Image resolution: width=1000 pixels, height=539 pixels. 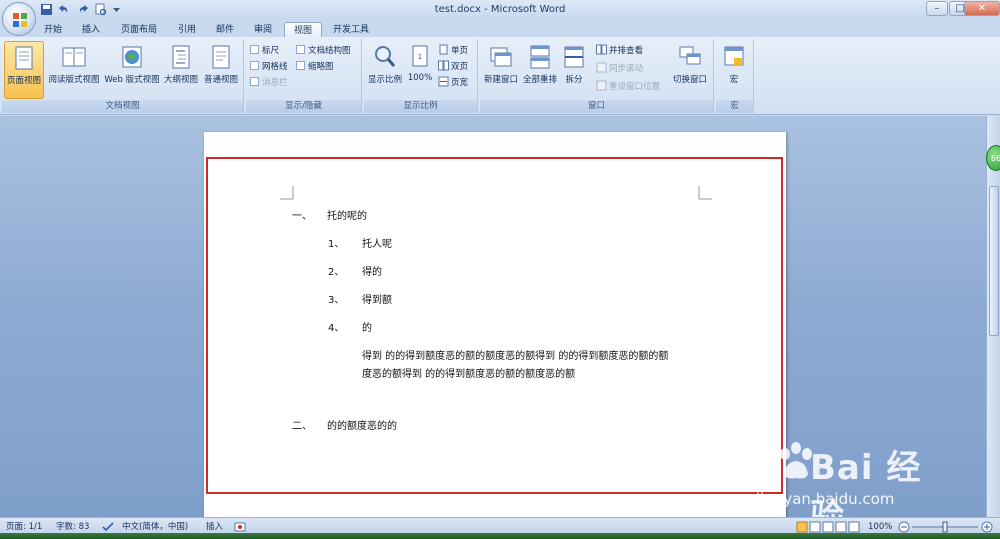 I want to click on macro-icon, so click(x=734, y=56).